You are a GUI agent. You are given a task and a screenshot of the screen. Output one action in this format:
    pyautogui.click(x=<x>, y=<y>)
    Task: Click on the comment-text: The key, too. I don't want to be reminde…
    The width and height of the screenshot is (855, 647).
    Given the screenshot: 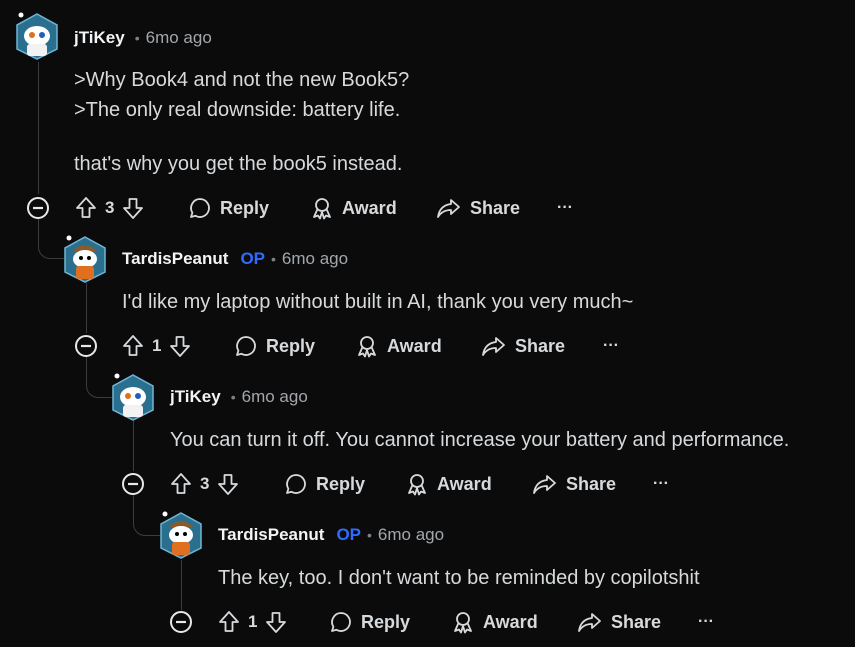 What is the action you would take?
    pyautogui.click(x=459, y=578)
    